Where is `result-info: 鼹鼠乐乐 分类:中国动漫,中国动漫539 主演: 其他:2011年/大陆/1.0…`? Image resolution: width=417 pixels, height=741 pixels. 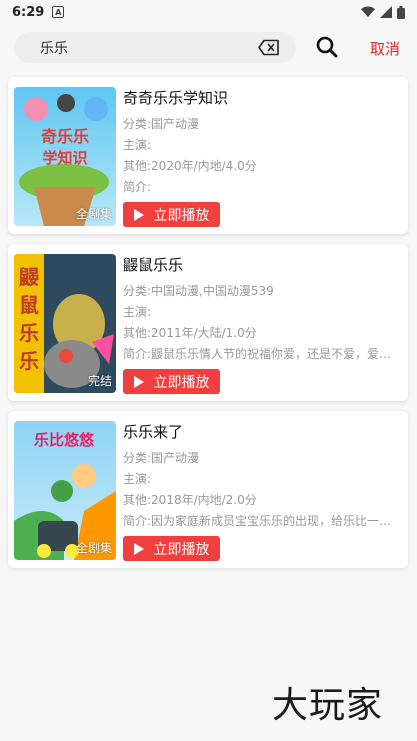
result-info: 鼹鼠乐乐 分类:中国动漫,中国动漫539 主演: 其他:2011年/大陆/1.0… is located at coordinates (263, 309).